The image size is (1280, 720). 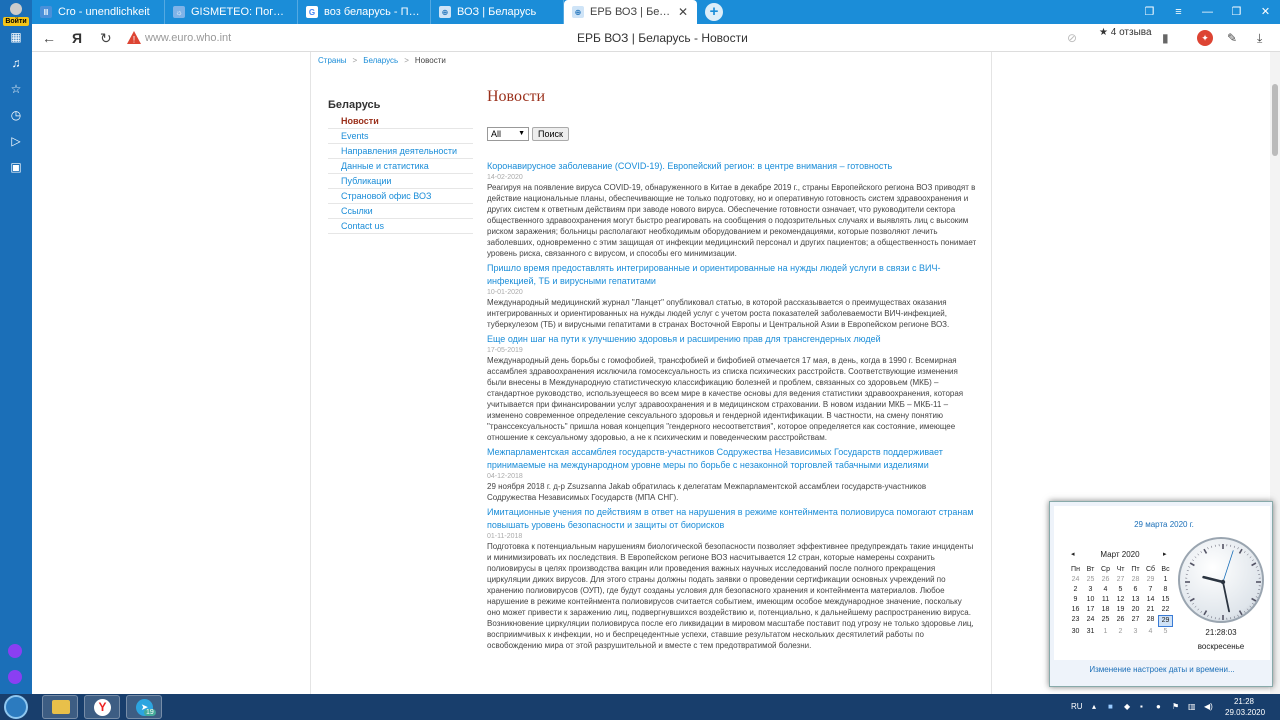 What do you see at coordinates (16, 21) in the screenshot?
I see `login-button: Войти` at bounding box center [16, 21].